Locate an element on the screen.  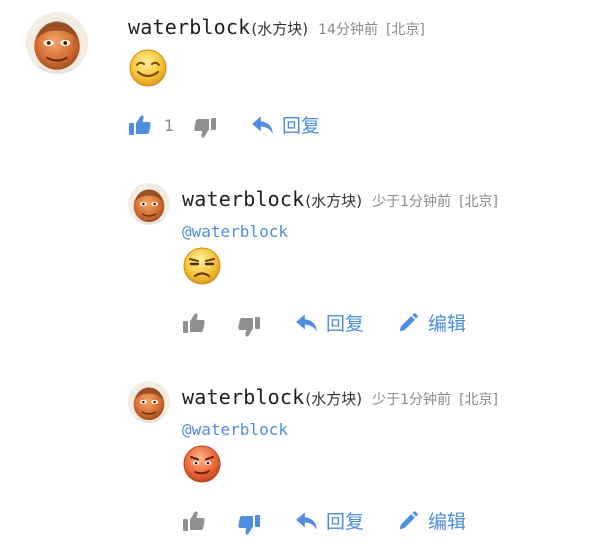
like-count: 1 is located at coordinates (169, 125).